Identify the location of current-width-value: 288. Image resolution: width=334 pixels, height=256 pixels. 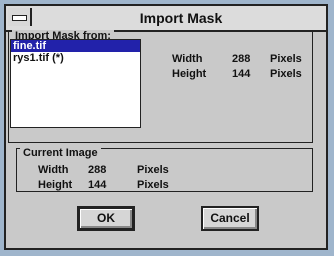
(97, 170).